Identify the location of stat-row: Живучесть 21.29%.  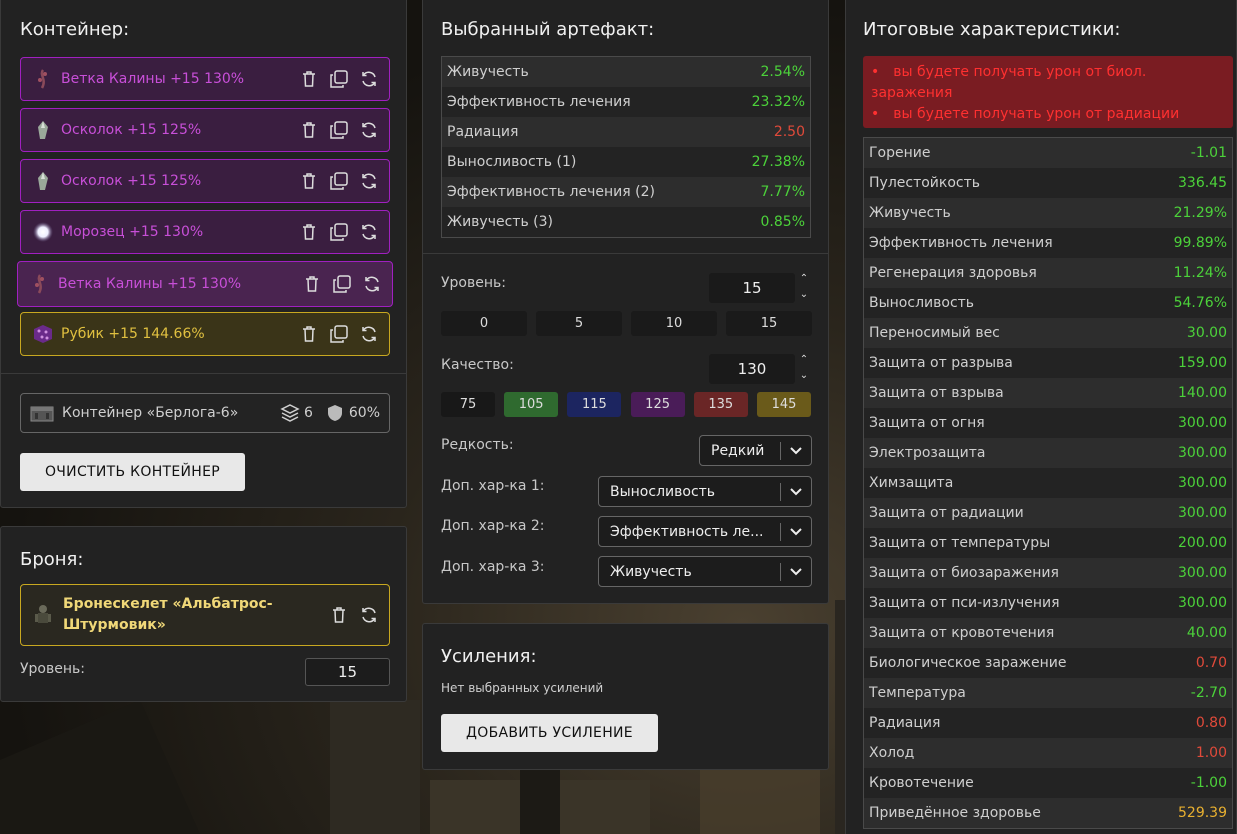
(1048, 213).